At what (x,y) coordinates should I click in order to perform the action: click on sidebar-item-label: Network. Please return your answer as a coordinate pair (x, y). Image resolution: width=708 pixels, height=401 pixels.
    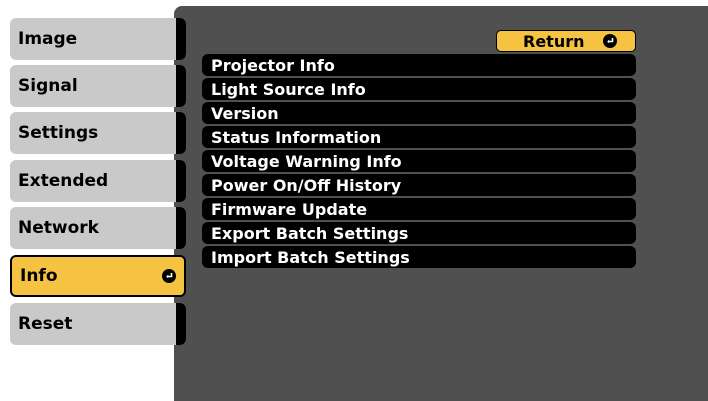
    Looking at the image, I should click on (58, 228).